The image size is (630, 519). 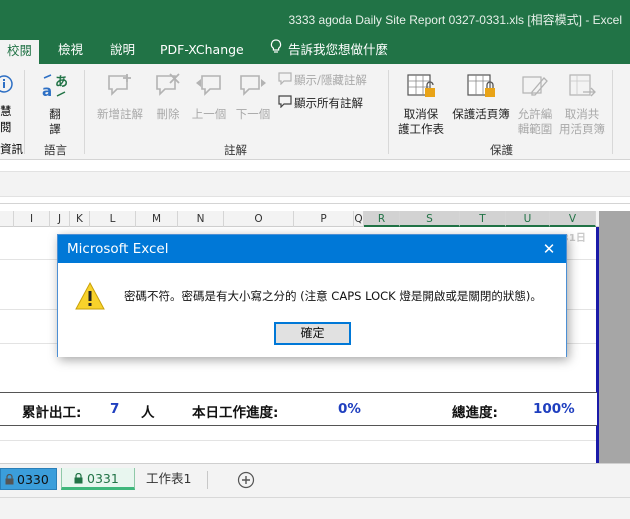 What do you see at coordinates (20, 52) in the screenshot?
I see `tab-review: 校閱` at bounding box center [20, 52].